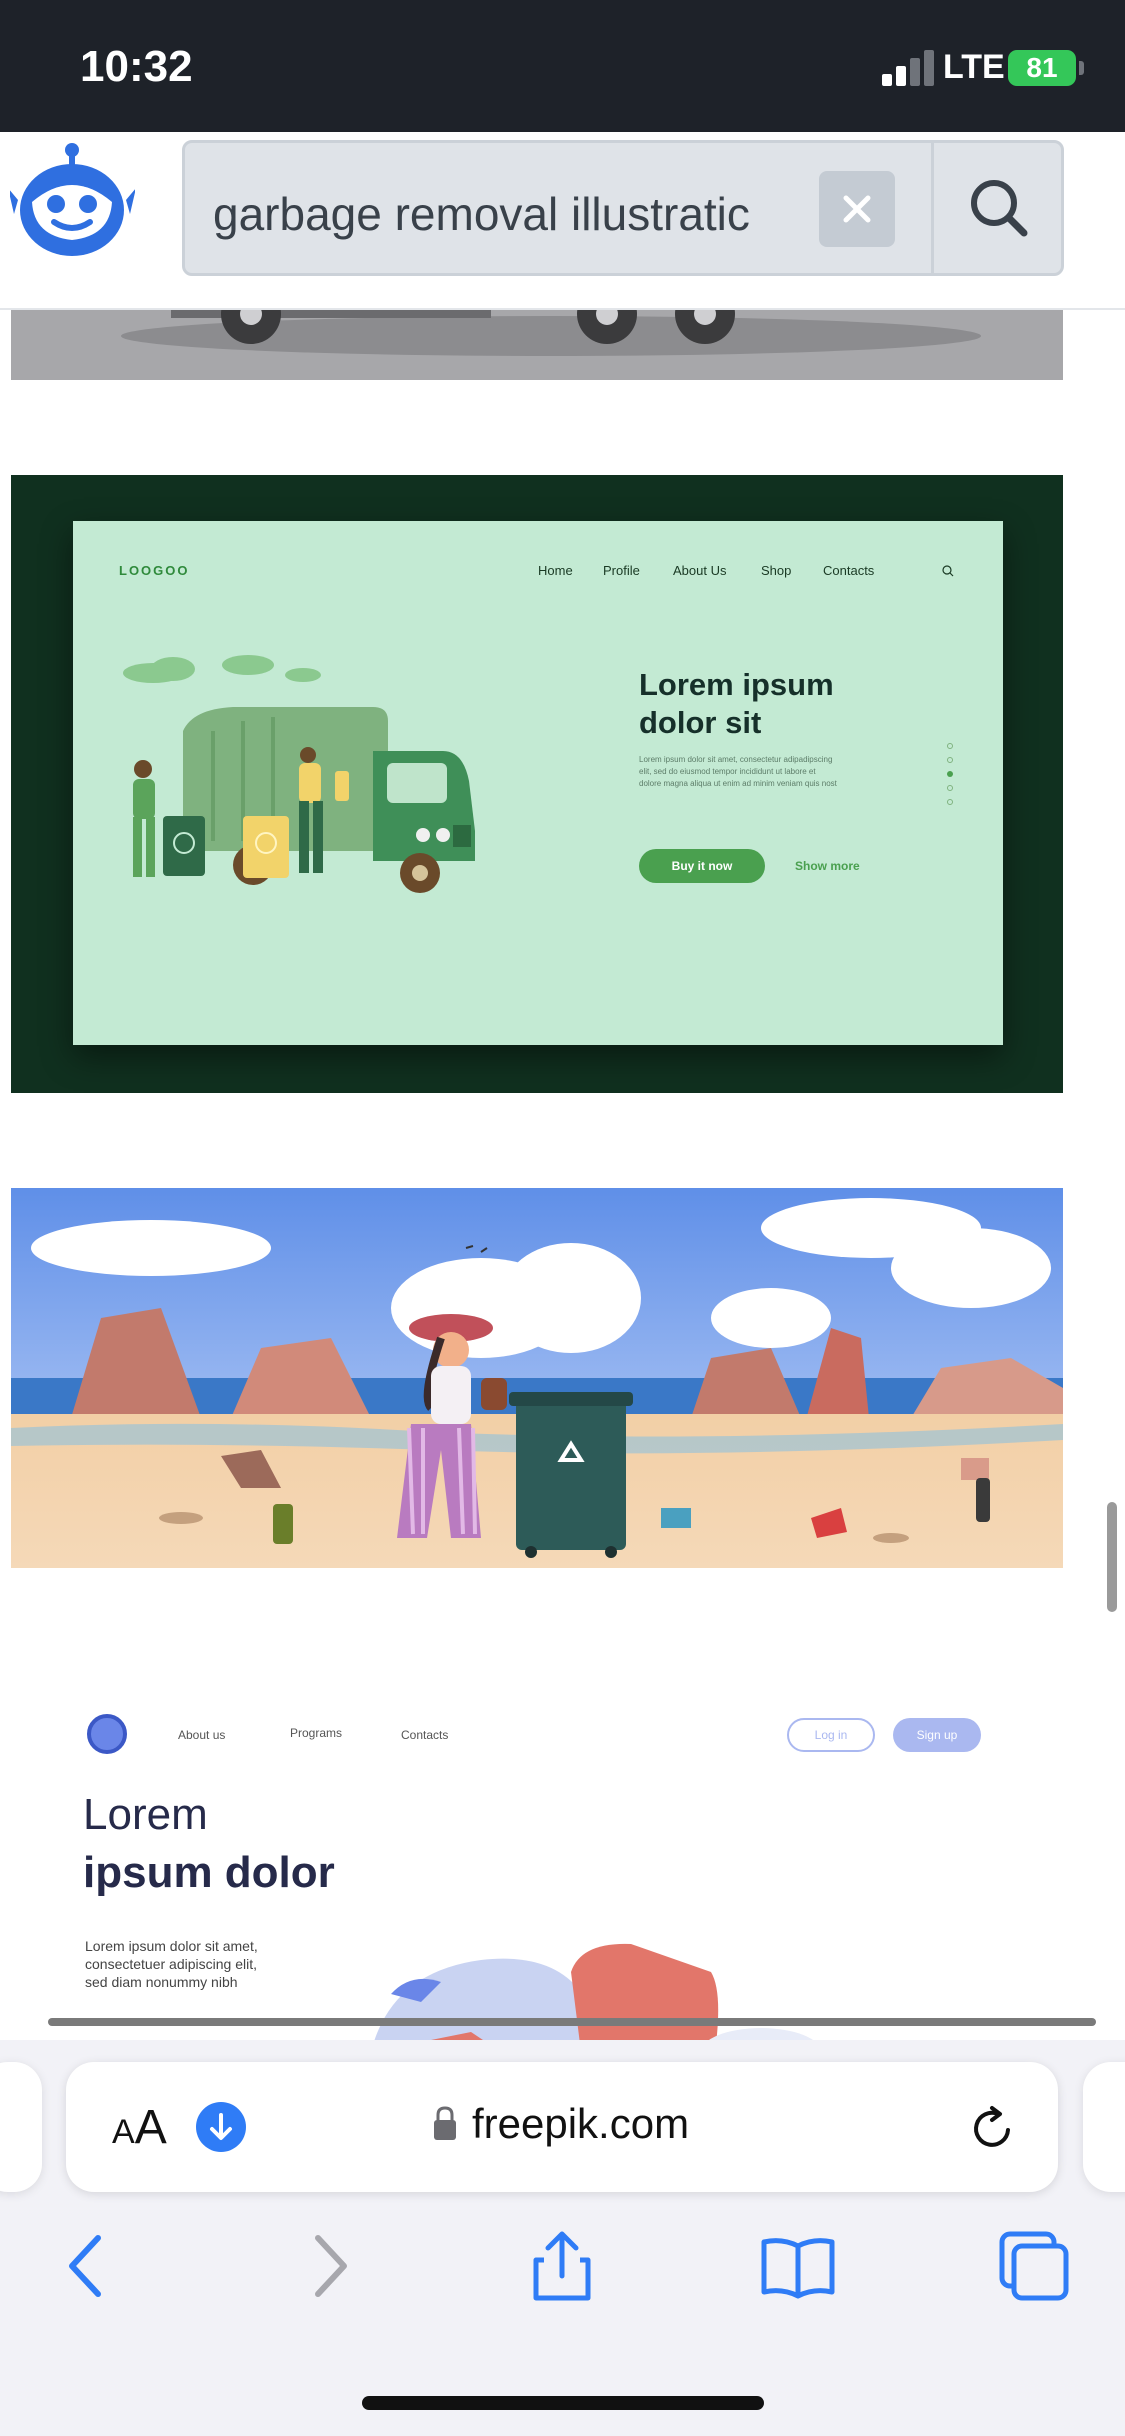 Image resolution: width=1125 pixels, height=2436 pixels. I want to click on search-button, so click(996, 208).